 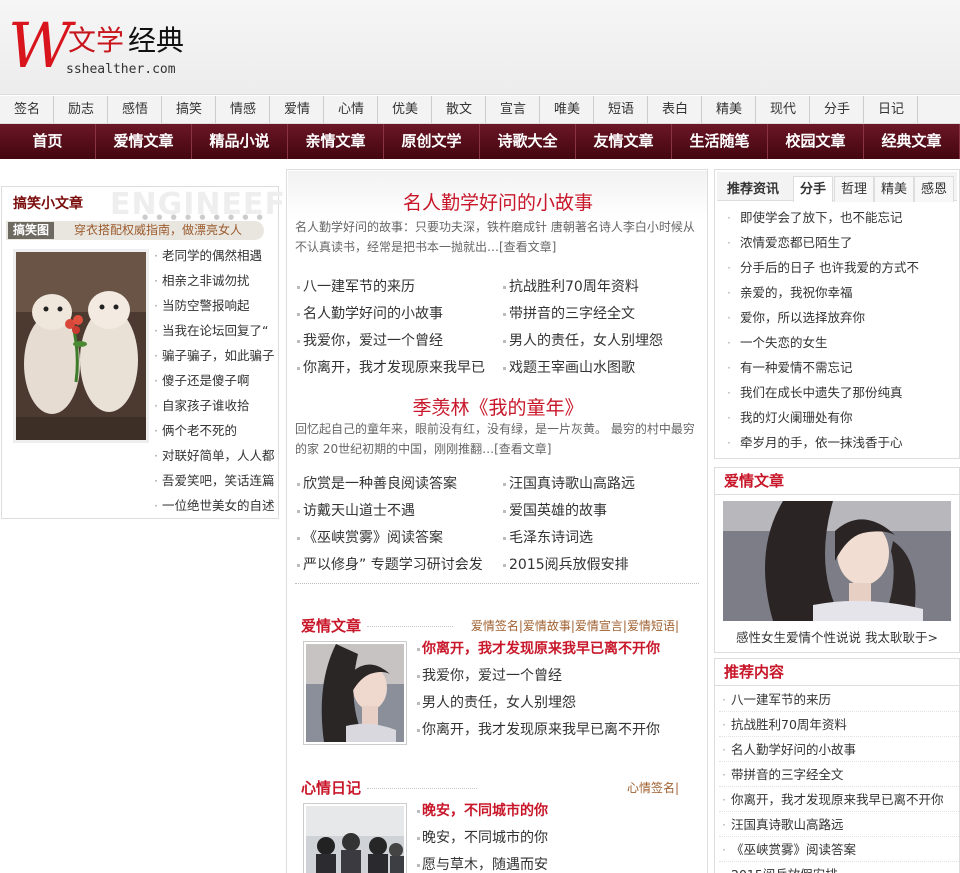 What do you see at coordinates (841, 392) in the screenshot?
I see `list-item: 我们在成长中遗失了那份纯真` at bounding box center [841, 392].